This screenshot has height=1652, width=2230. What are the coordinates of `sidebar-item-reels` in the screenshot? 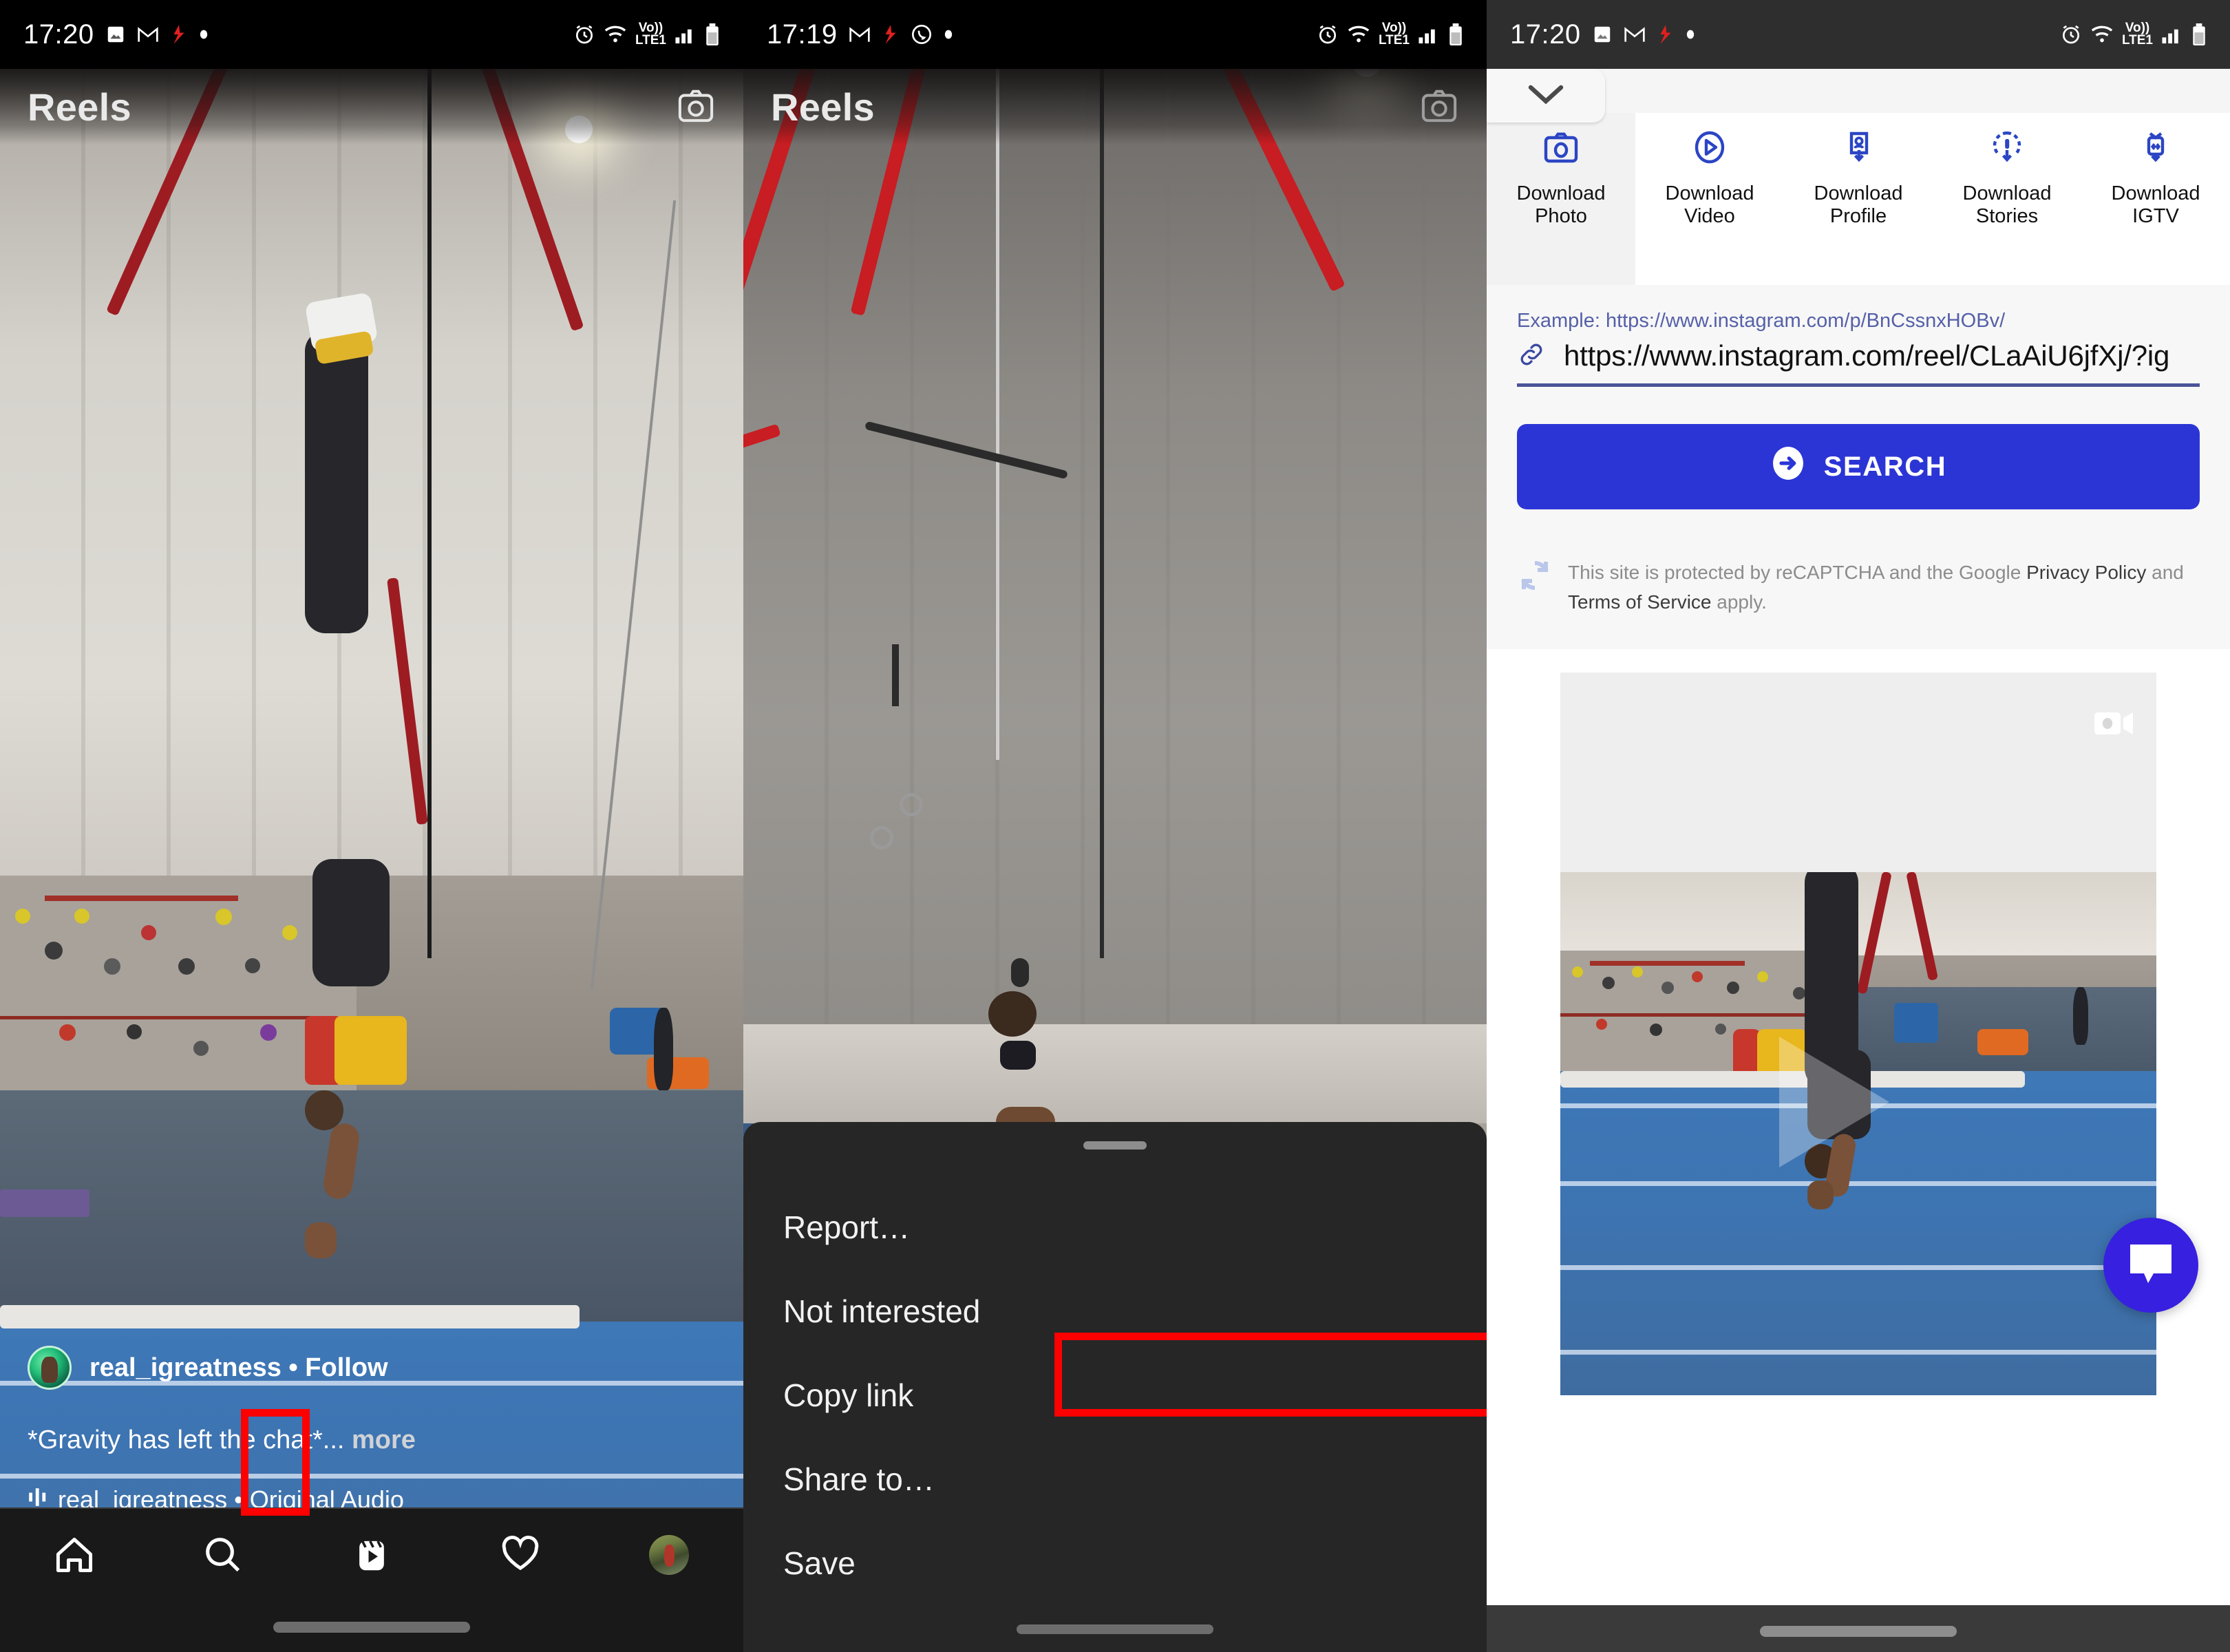 It's located at (371, 1556).